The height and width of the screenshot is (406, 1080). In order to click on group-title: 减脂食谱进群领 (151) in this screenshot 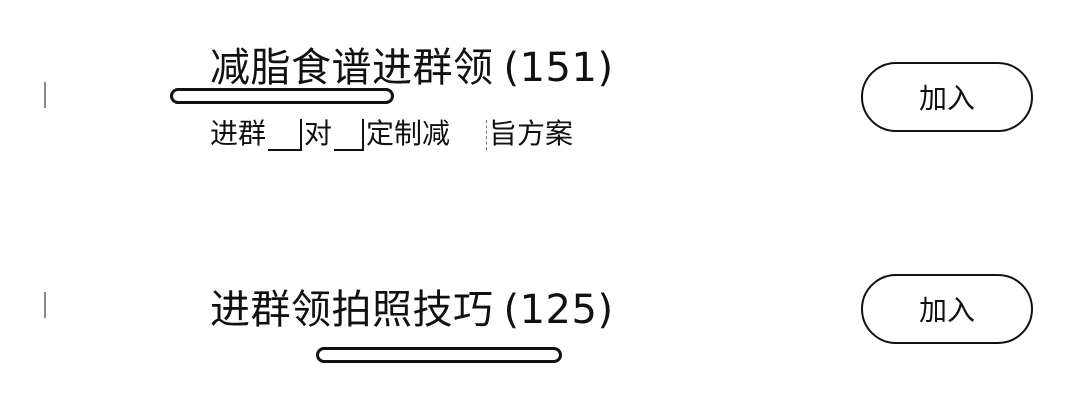, I will do `click(412, 68)`.